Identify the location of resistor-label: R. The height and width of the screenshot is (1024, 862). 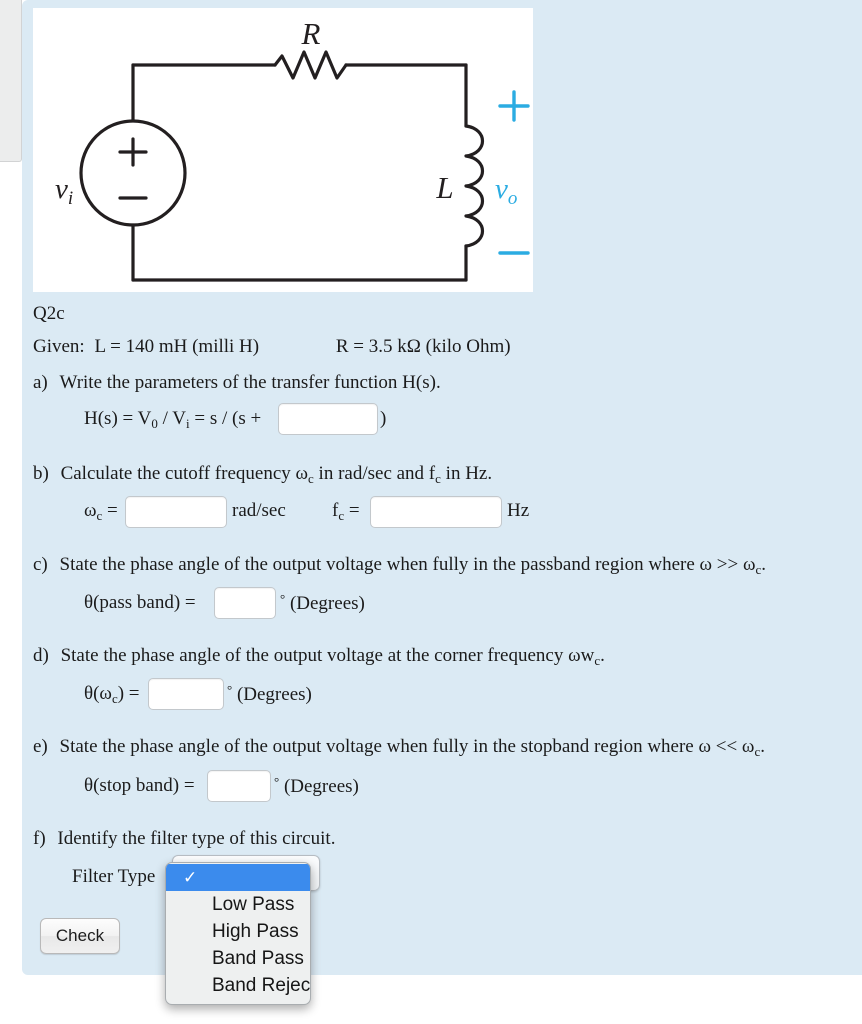
(311, 33).